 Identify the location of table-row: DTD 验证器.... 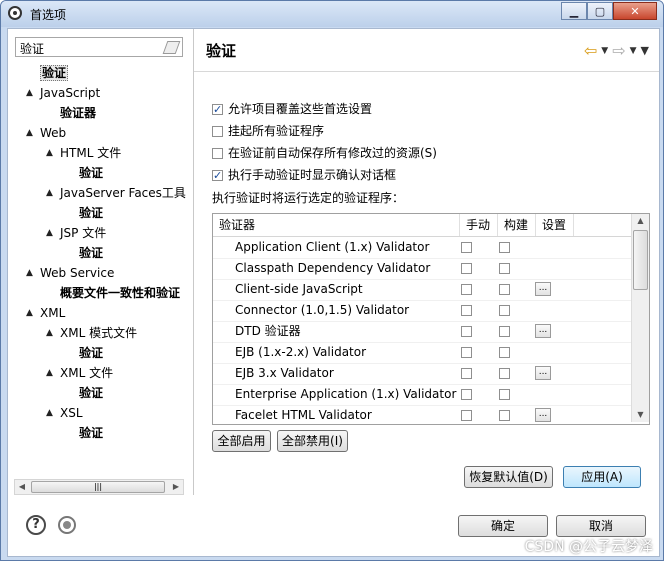
(422, 332).